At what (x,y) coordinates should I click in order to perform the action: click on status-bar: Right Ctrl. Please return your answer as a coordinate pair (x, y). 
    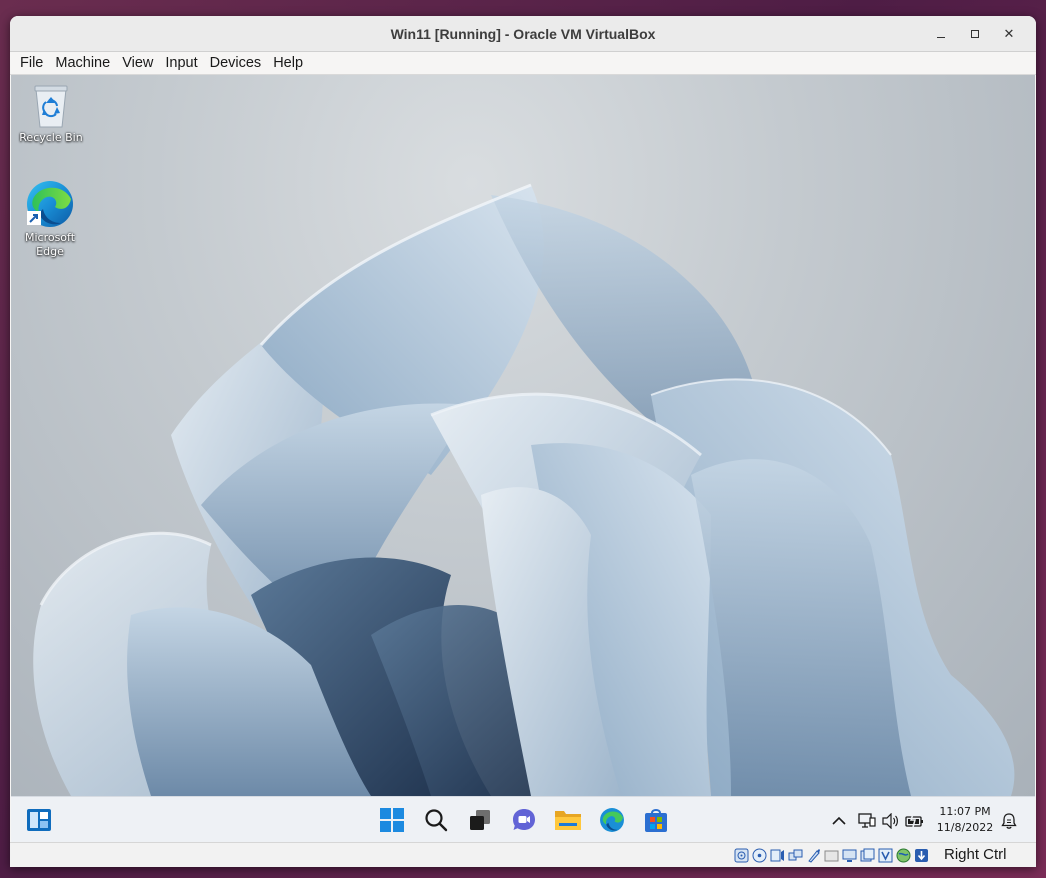
    Looking at the image, I should click on (523, 854).